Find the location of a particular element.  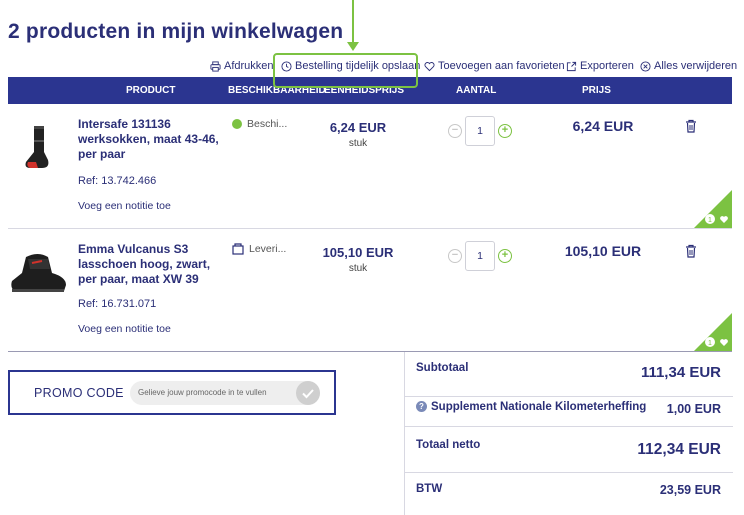

line-total: 105,10 EUR is located at coordinates (603, 251).